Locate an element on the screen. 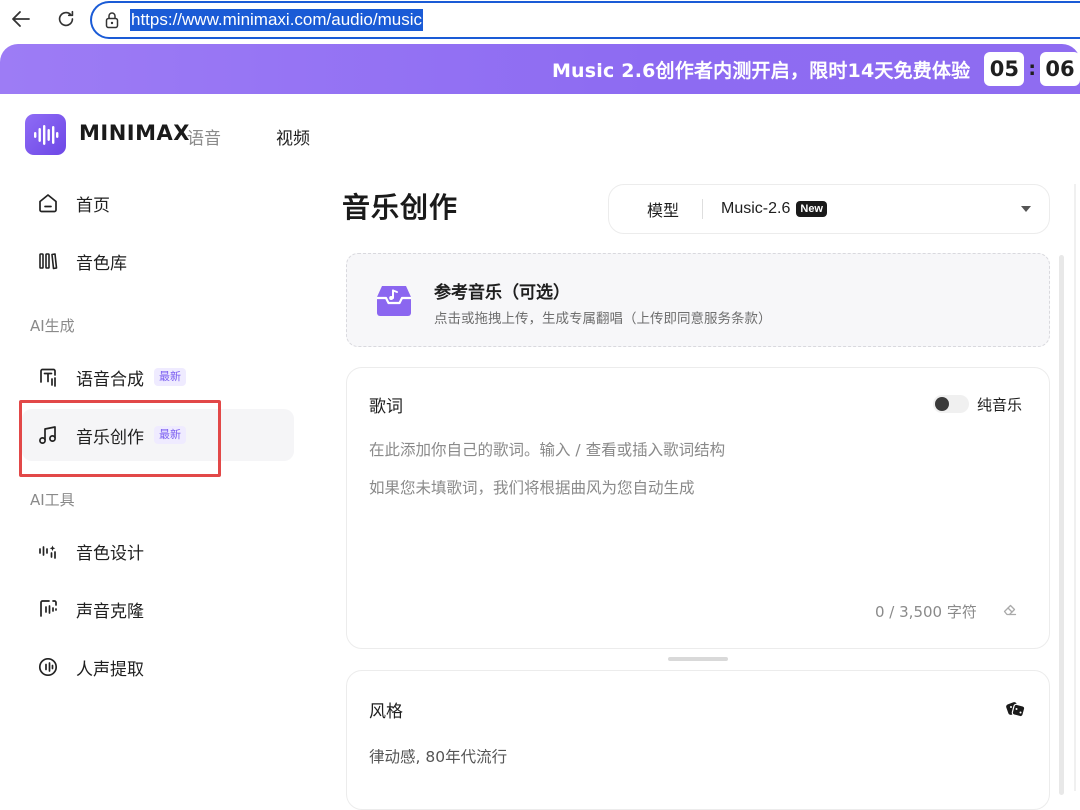 The image size is (1080, 810). divider is located at coordinates (703, 209).